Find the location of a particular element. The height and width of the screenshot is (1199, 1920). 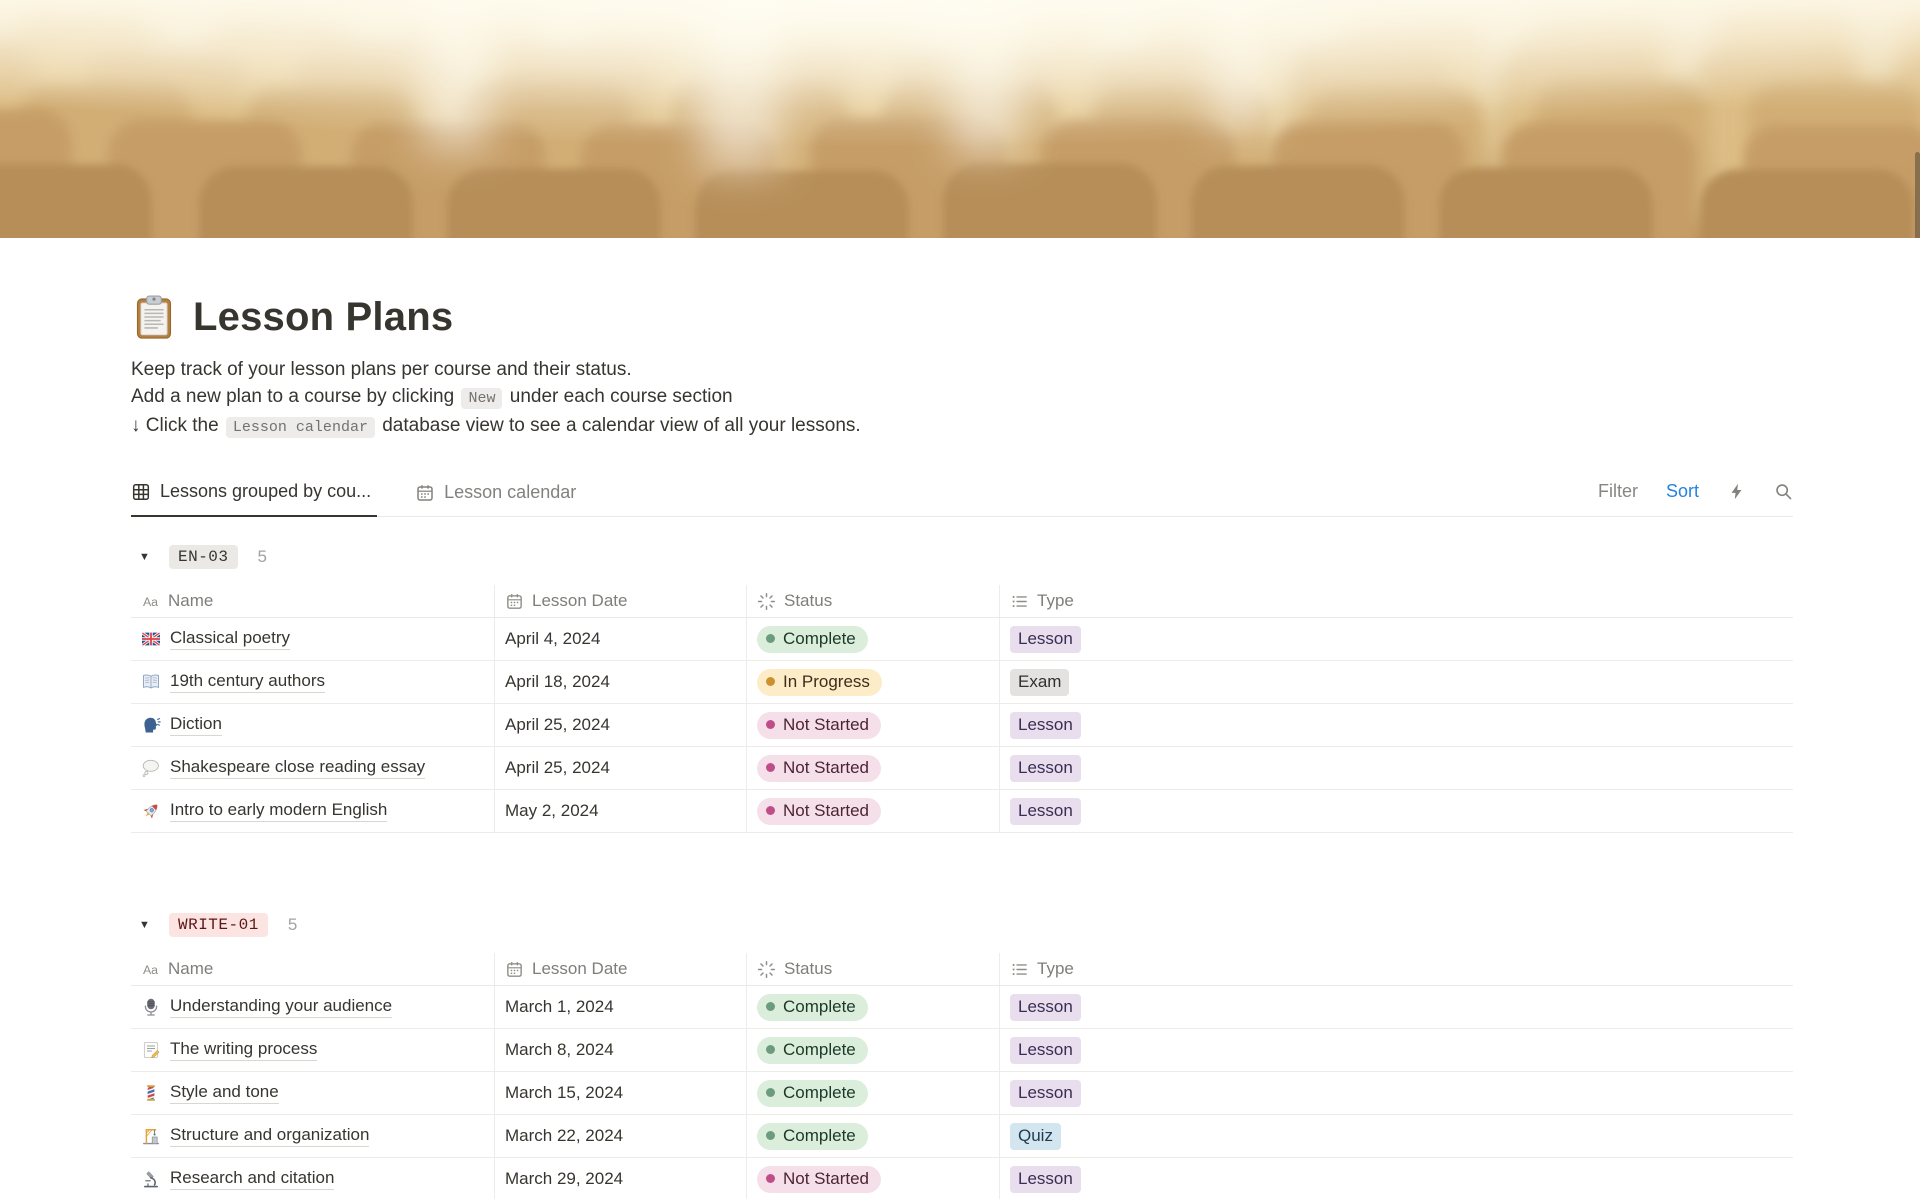

cell-name: Style and tone is located at coordinates (313, 1093).